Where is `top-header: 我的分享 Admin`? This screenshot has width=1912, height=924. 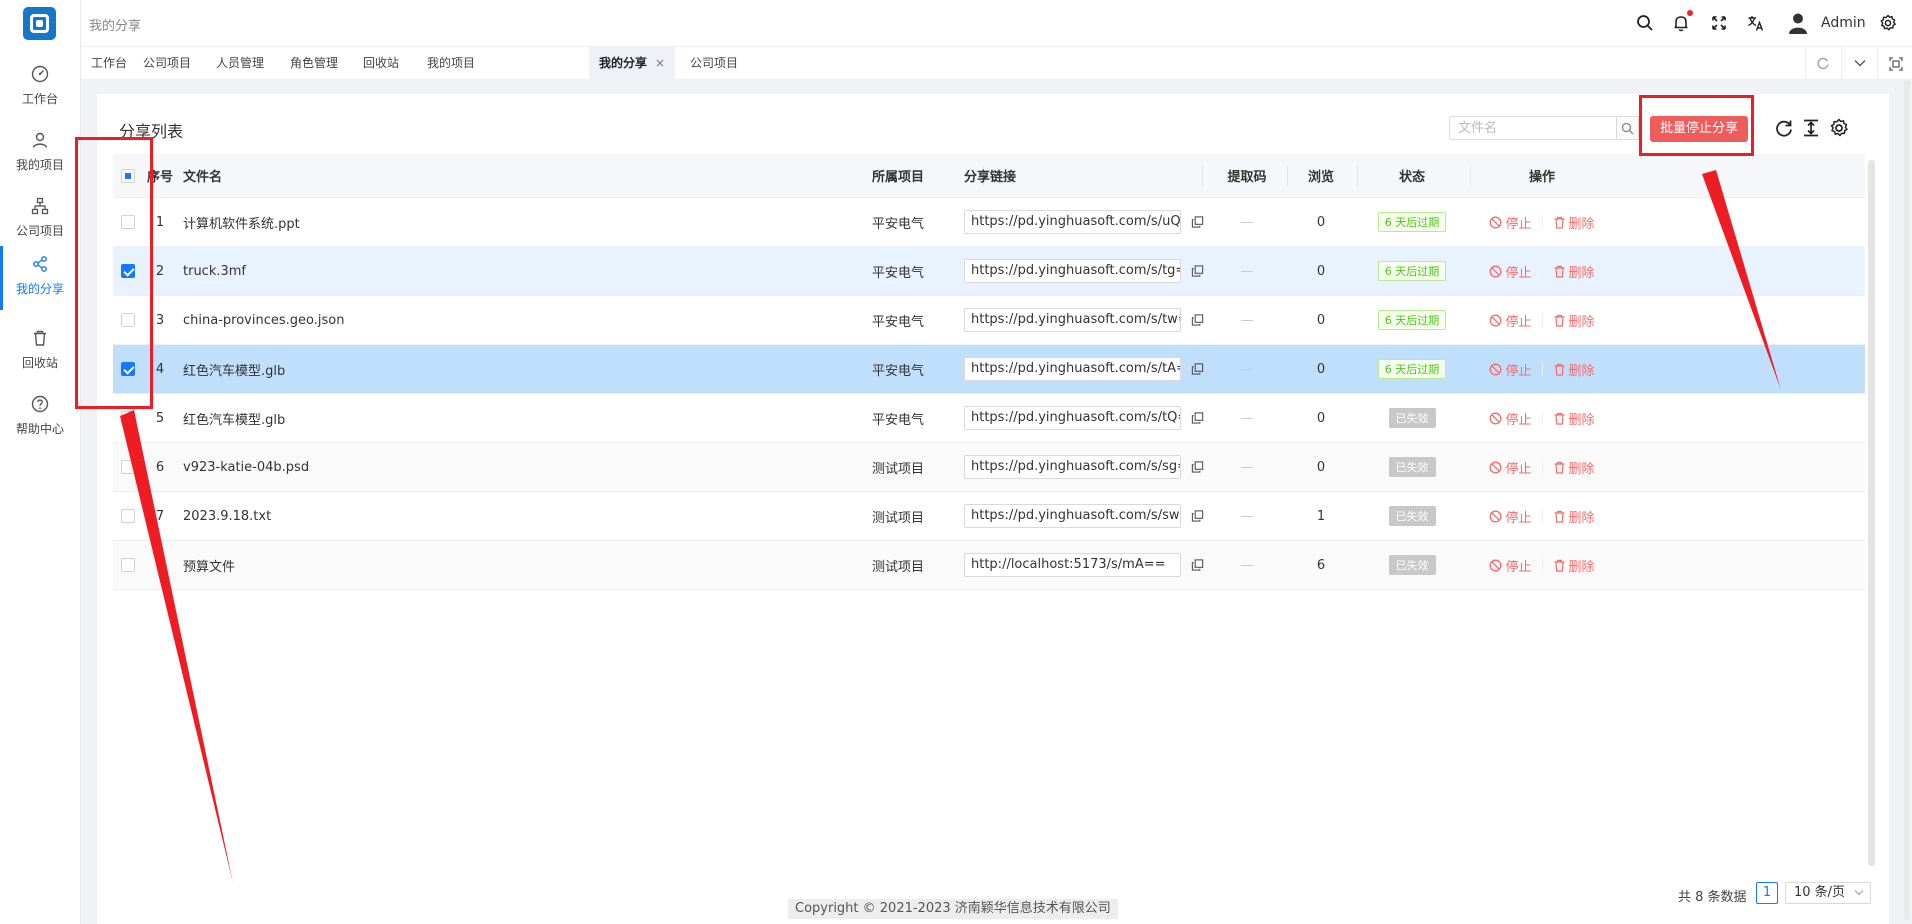 top-header: 我的分享 Admin is located at coordinates (996, 23).